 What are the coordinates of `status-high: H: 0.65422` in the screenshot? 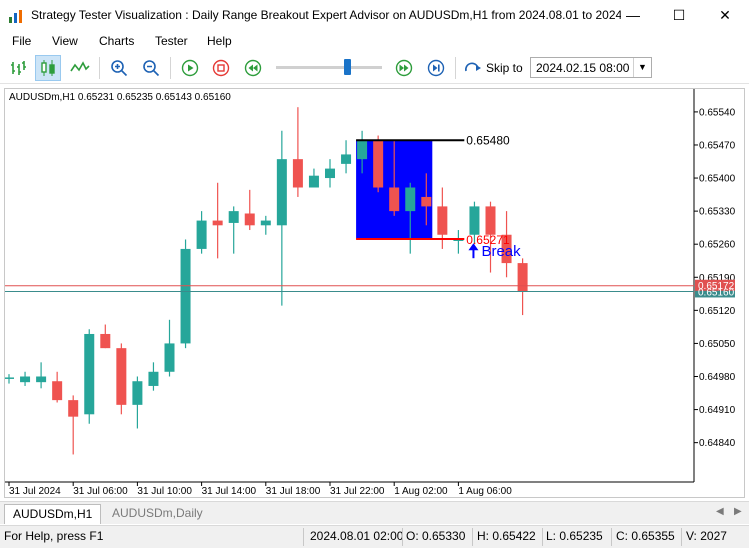 It's located at (506, 536).